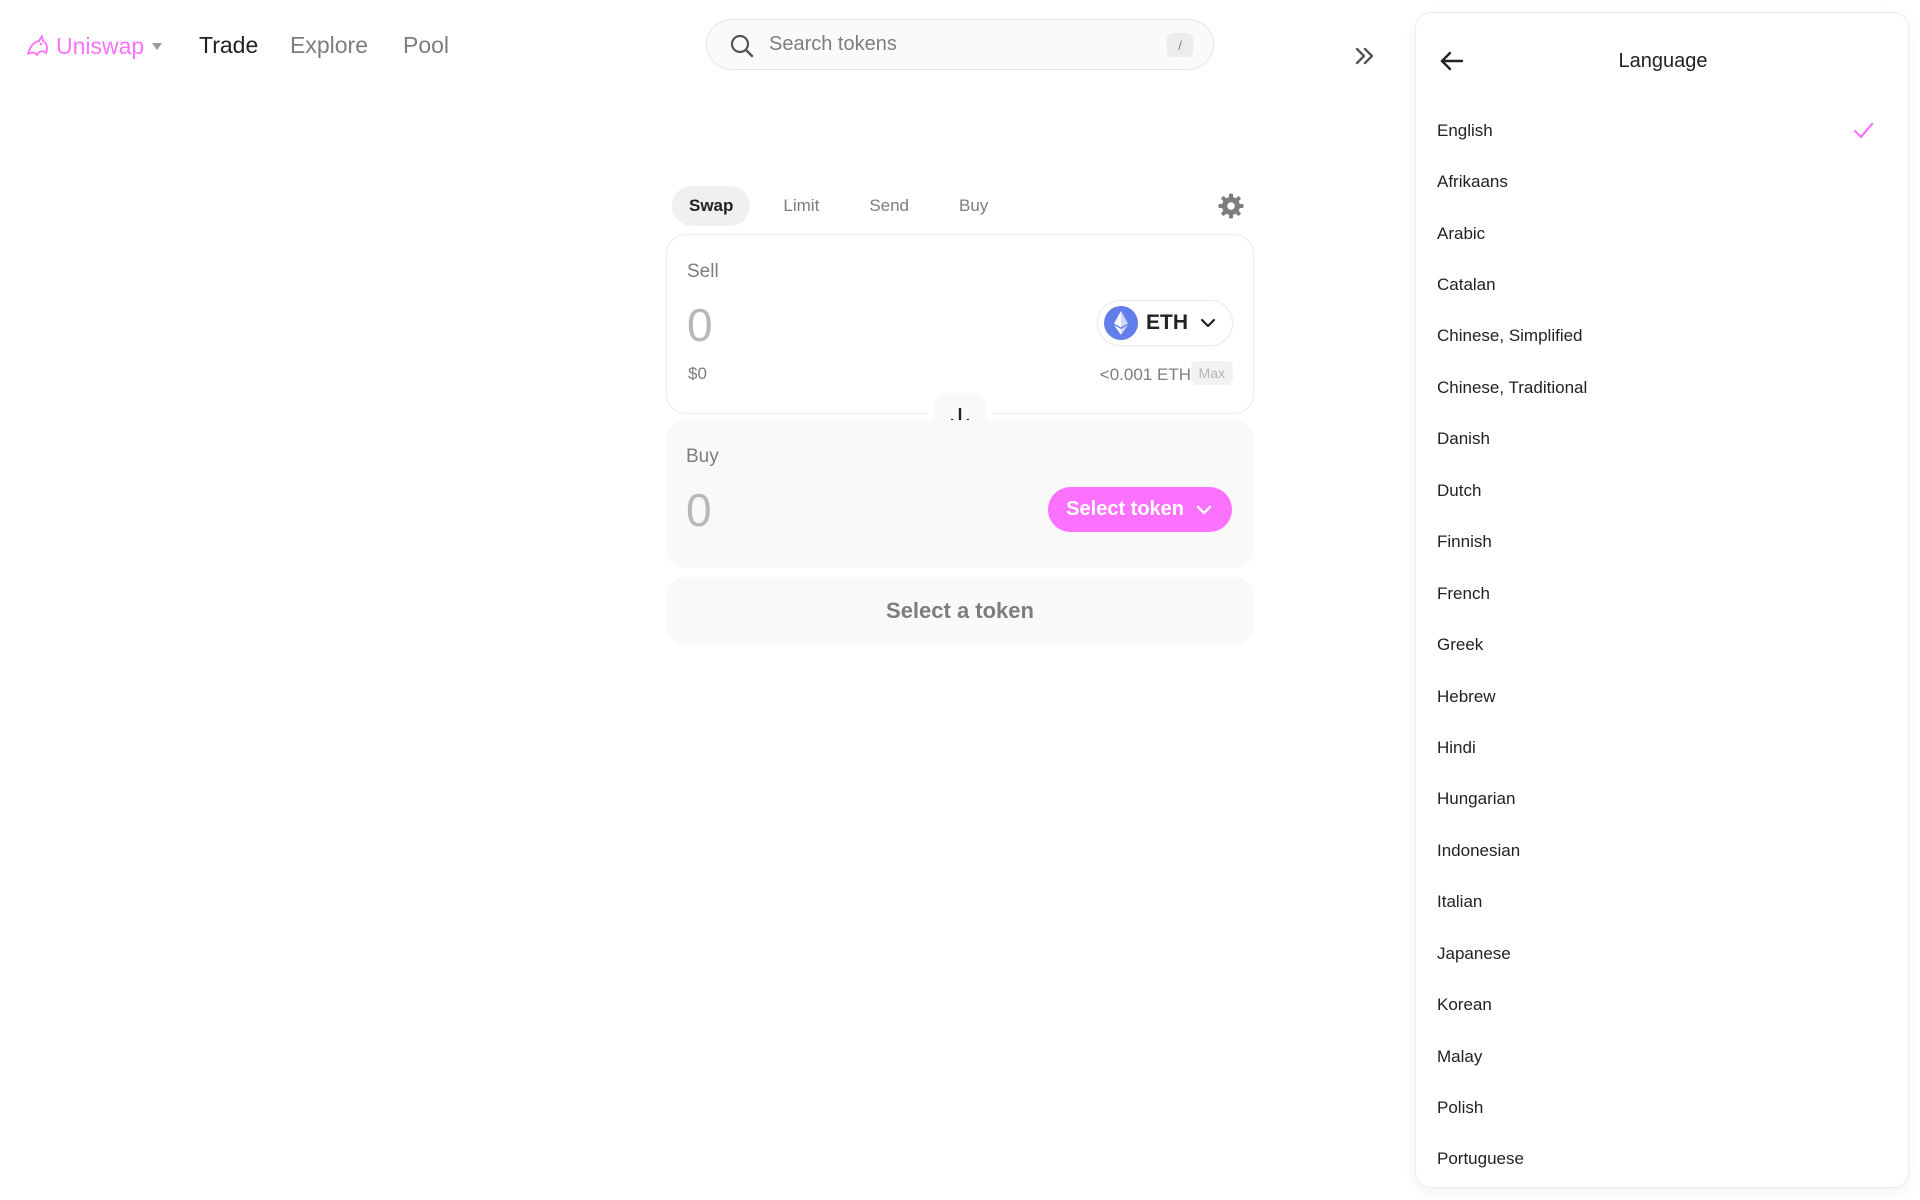  What do you see at coordinates (1460, 645) in the screenshot?
I see `language-label: Greek` at bounding box center [1460, 645].